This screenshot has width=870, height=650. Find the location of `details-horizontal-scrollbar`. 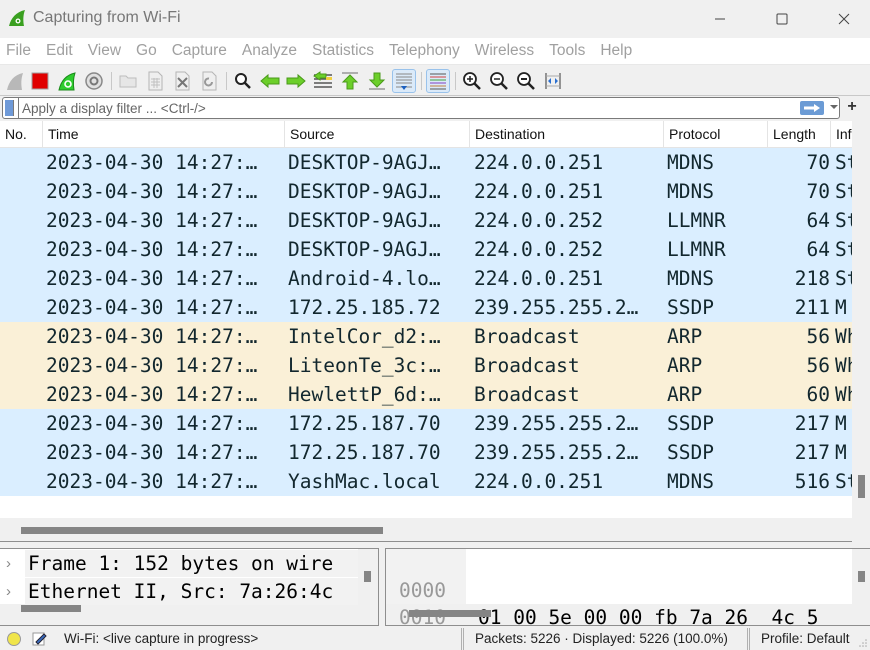

details-horizontal-scrollbar is located at coordinates (51, 608).